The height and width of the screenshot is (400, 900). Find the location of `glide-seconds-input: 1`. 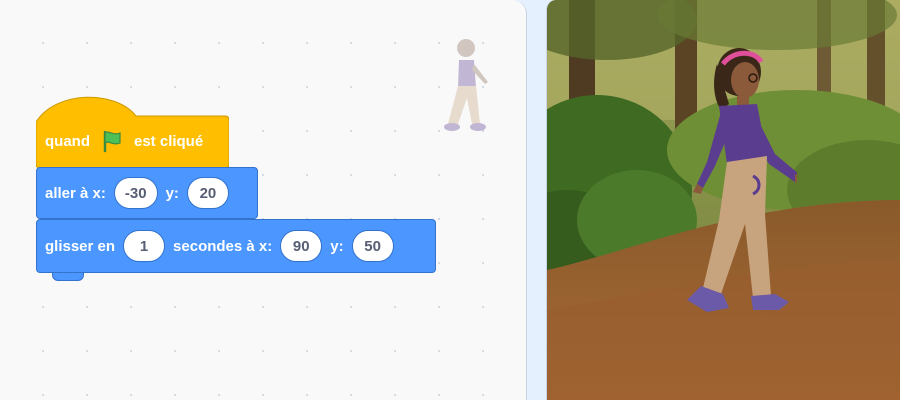

glide-seconds-input: 1 is located at coordinates (144, 246).